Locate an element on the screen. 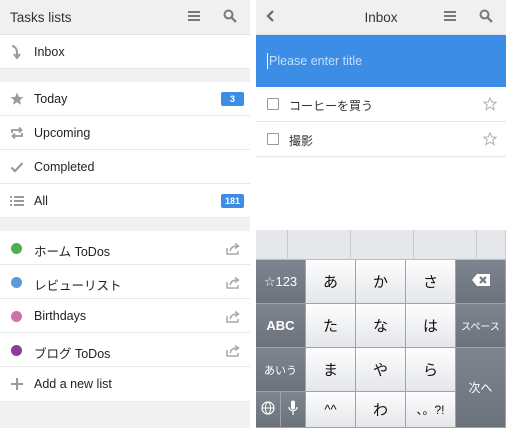  globe-key is located at coordinates (268, 410).